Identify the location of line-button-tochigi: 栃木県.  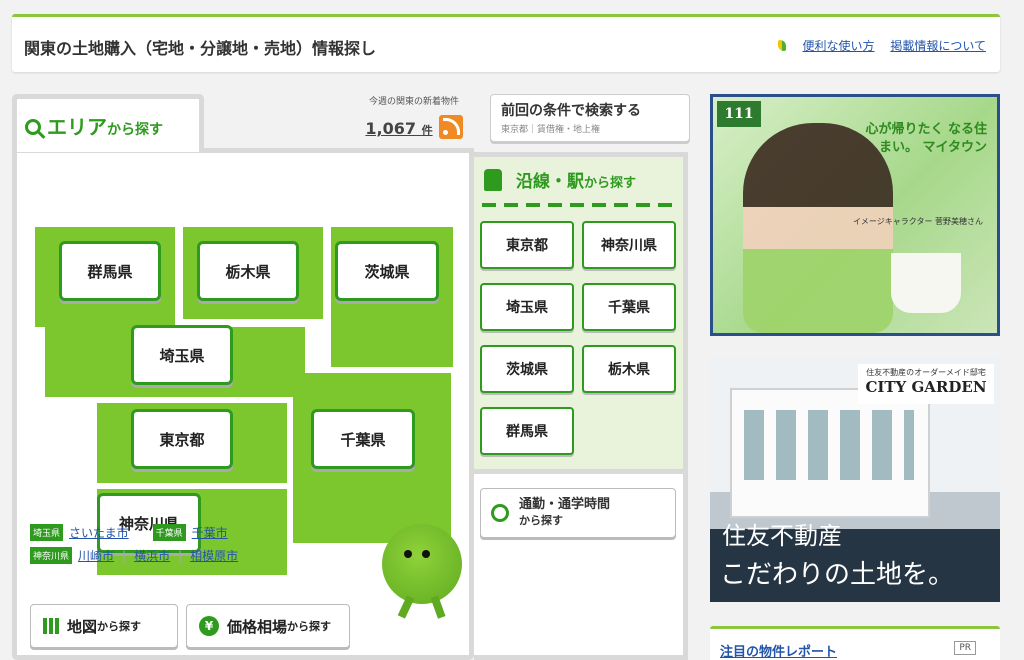
(629, 369).